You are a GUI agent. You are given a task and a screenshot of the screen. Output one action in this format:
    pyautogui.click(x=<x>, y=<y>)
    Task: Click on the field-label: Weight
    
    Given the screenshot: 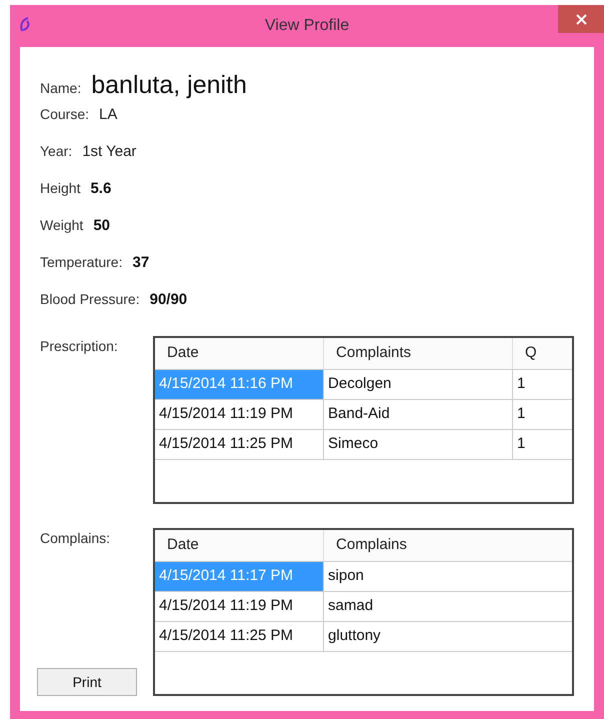 What is the action you would take?
    pyautogui.click(x=62, y=225)
    